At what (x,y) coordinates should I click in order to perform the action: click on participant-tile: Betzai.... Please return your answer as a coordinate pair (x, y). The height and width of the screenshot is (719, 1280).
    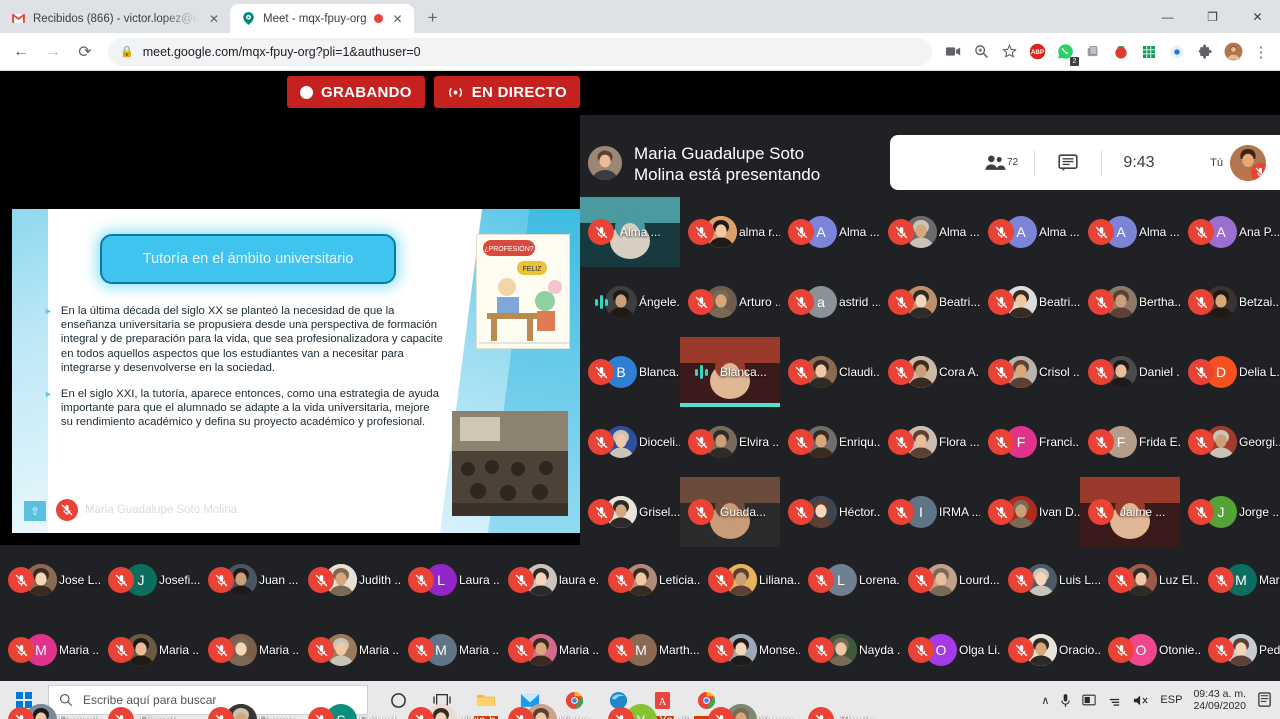
    Looking at the image, I should click on (1230, 302).